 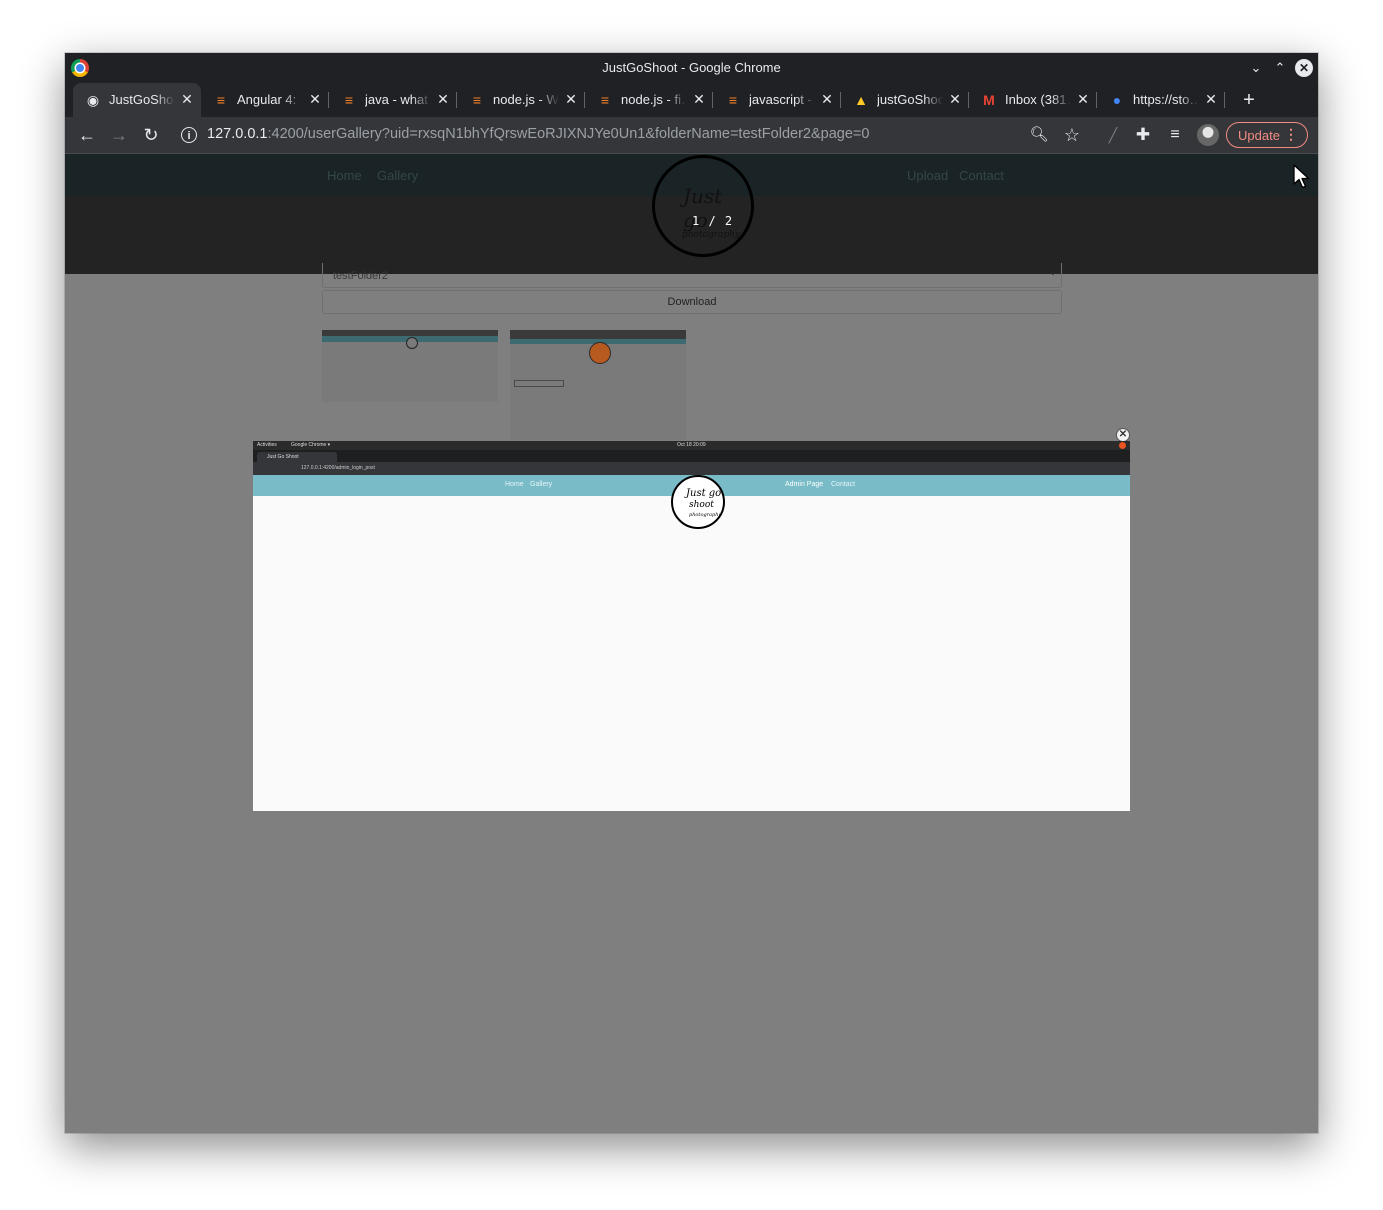 I want to click on inner-tab-title: Just Go Shoot, so click(x=283, y=457).